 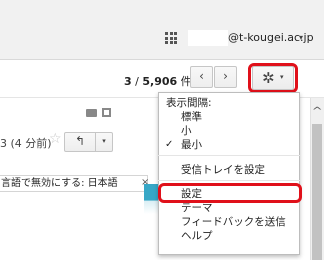 I want to click on translate-disable-link: 言語で無効にする: 日本語, so click(x=59, y=183).